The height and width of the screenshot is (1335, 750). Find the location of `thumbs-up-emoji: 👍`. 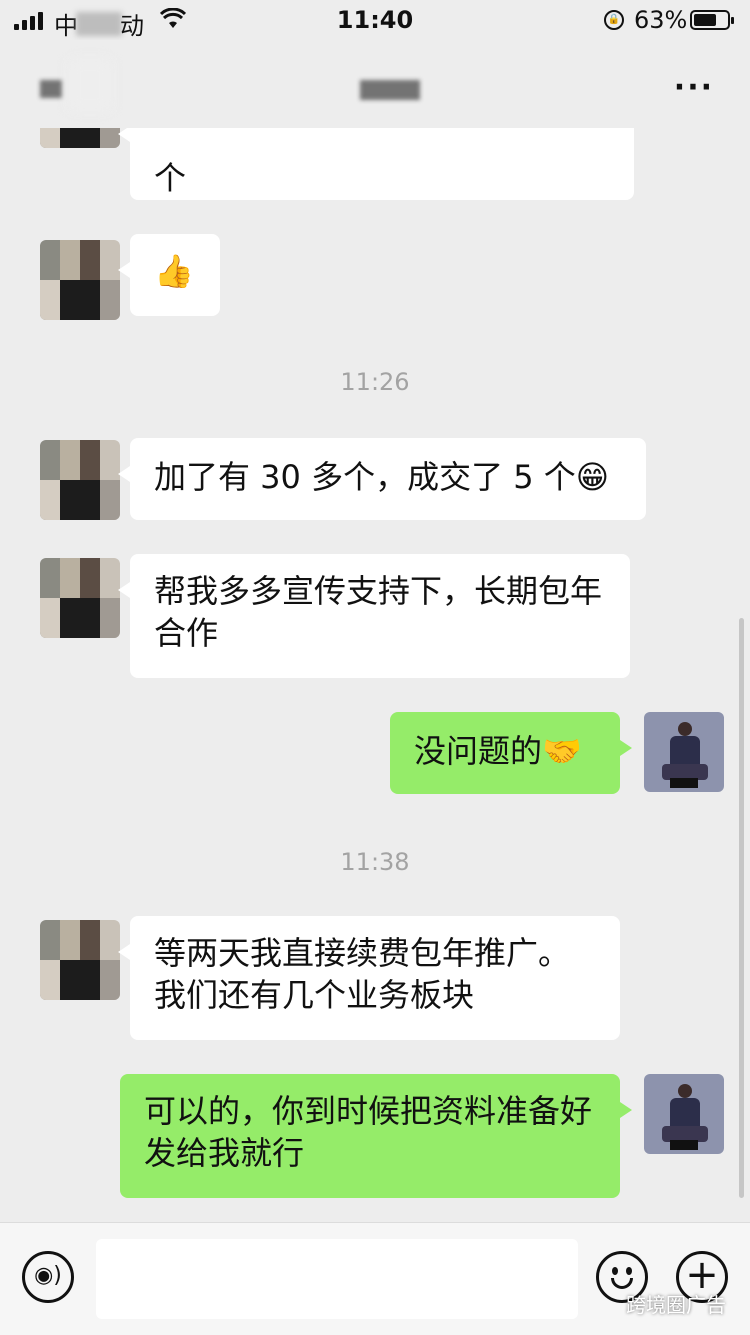

thumbs-up-emoji: 👍 is located at coordinates (174, 271).